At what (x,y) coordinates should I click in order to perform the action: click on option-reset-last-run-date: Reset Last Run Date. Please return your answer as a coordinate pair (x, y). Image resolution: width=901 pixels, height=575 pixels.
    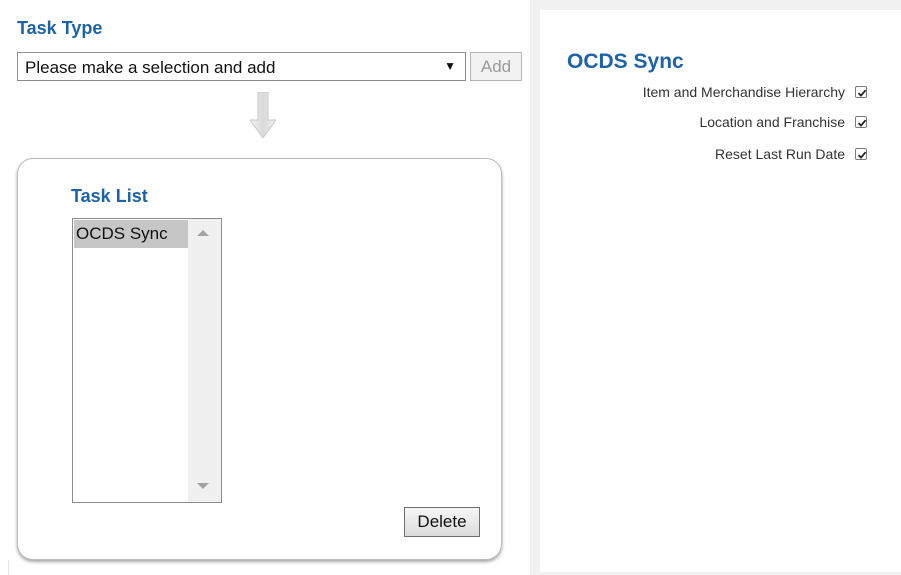
    Looking at the image, I should click on (791, 154).